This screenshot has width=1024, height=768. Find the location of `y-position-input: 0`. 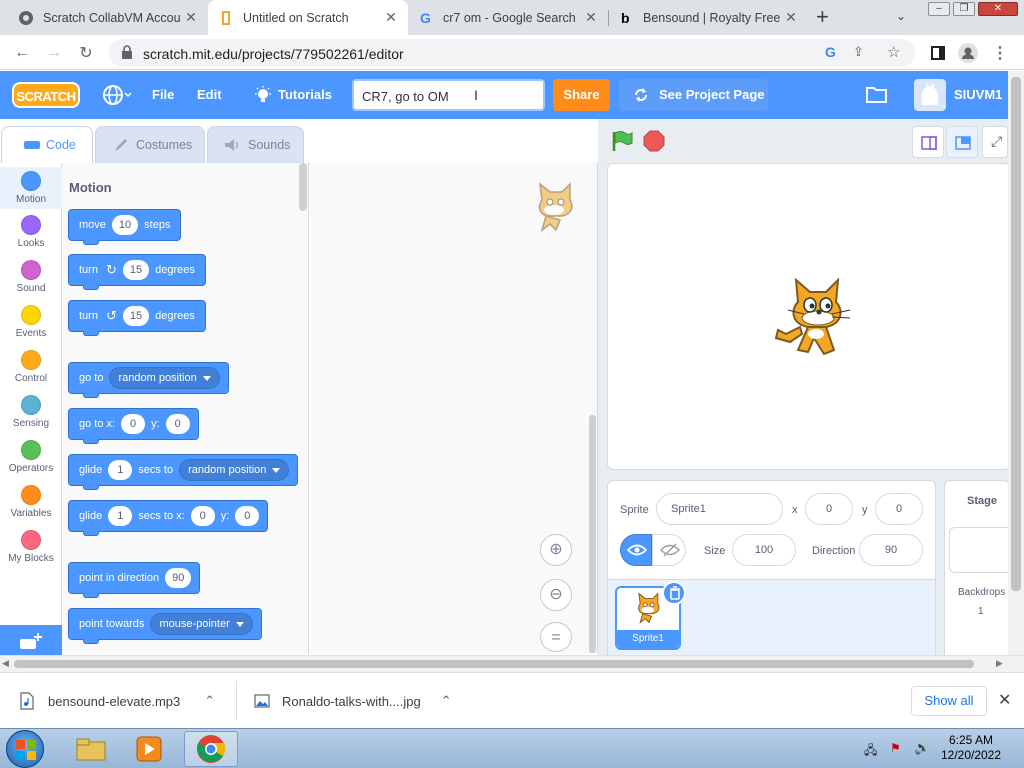

y-position-input: 0 is located at coordinates (899, 509).